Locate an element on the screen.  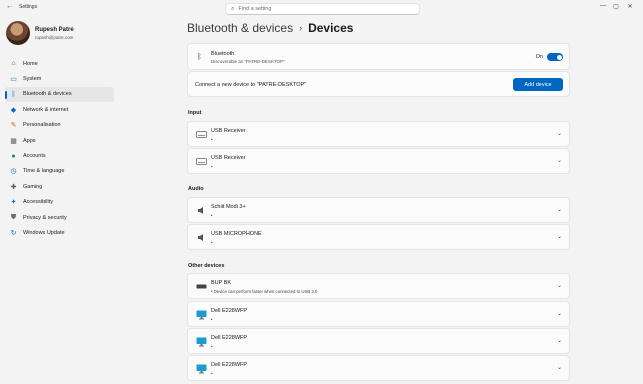
sidebar-item: ◷ Time & language is located at coordinates (59, 171).